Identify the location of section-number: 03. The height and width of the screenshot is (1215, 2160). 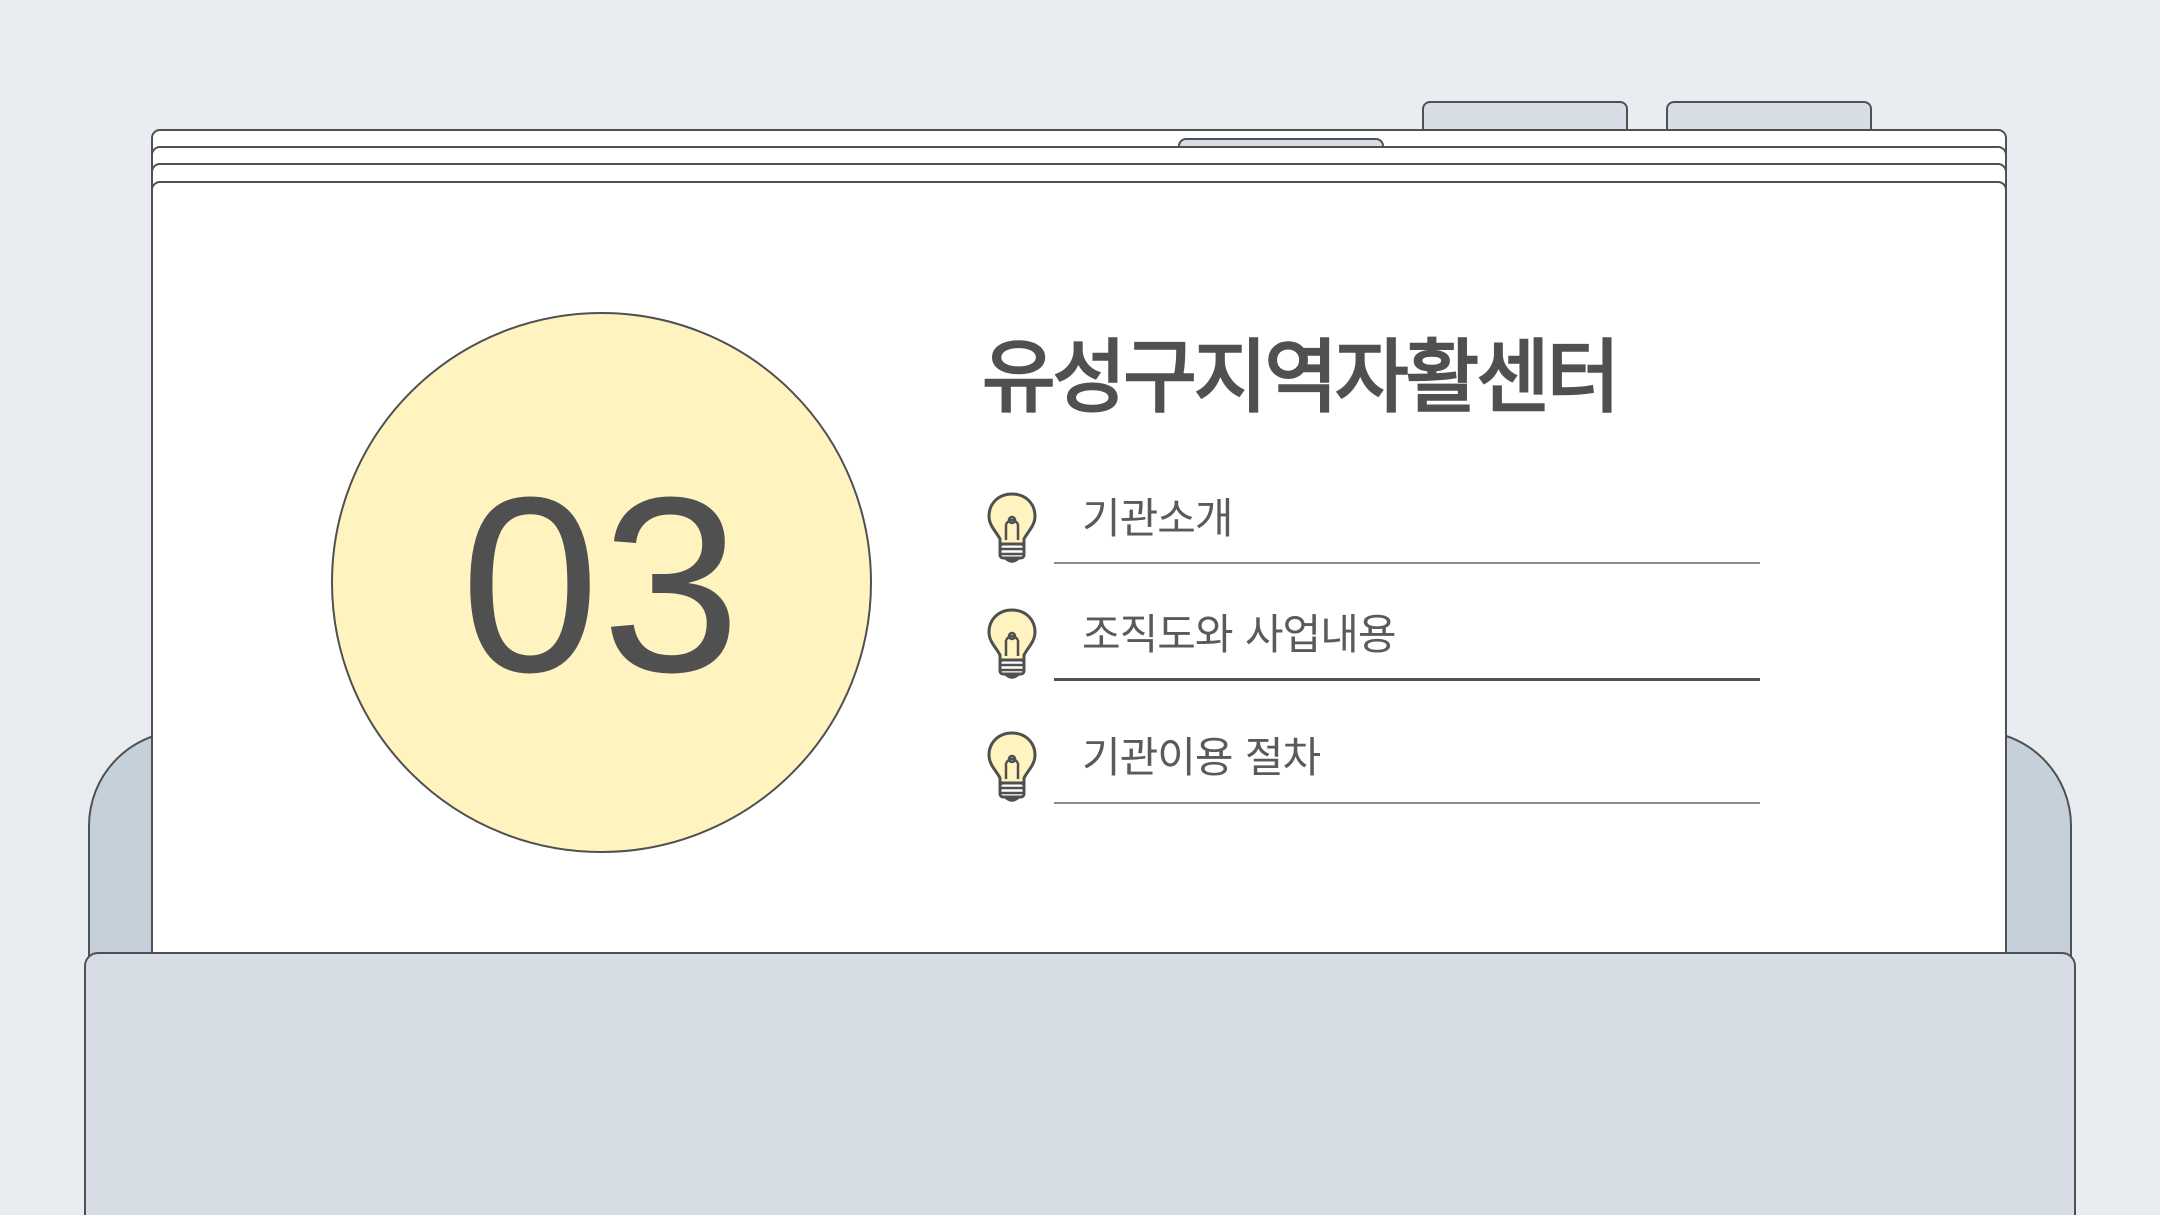
(601, 584).